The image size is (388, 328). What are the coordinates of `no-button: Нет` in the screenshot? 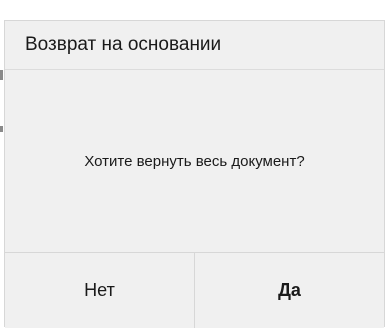 It's located at (100, 290).